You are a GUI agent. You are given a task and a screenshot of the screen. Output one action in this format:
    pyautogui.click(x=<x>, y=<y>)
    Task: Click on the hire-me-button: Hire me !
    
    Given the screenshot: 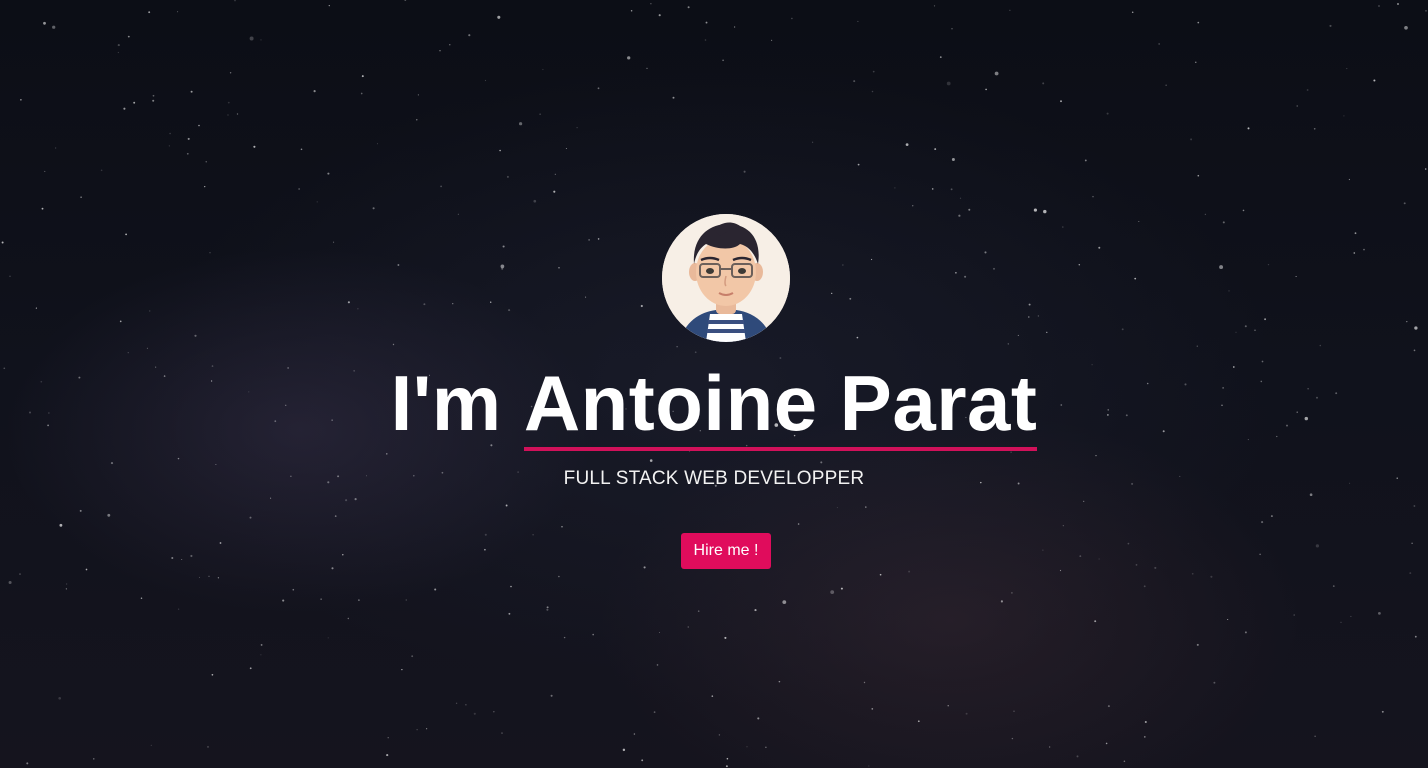 What is the action you would take?
    pyautogui.click(x=726, y=551)
    